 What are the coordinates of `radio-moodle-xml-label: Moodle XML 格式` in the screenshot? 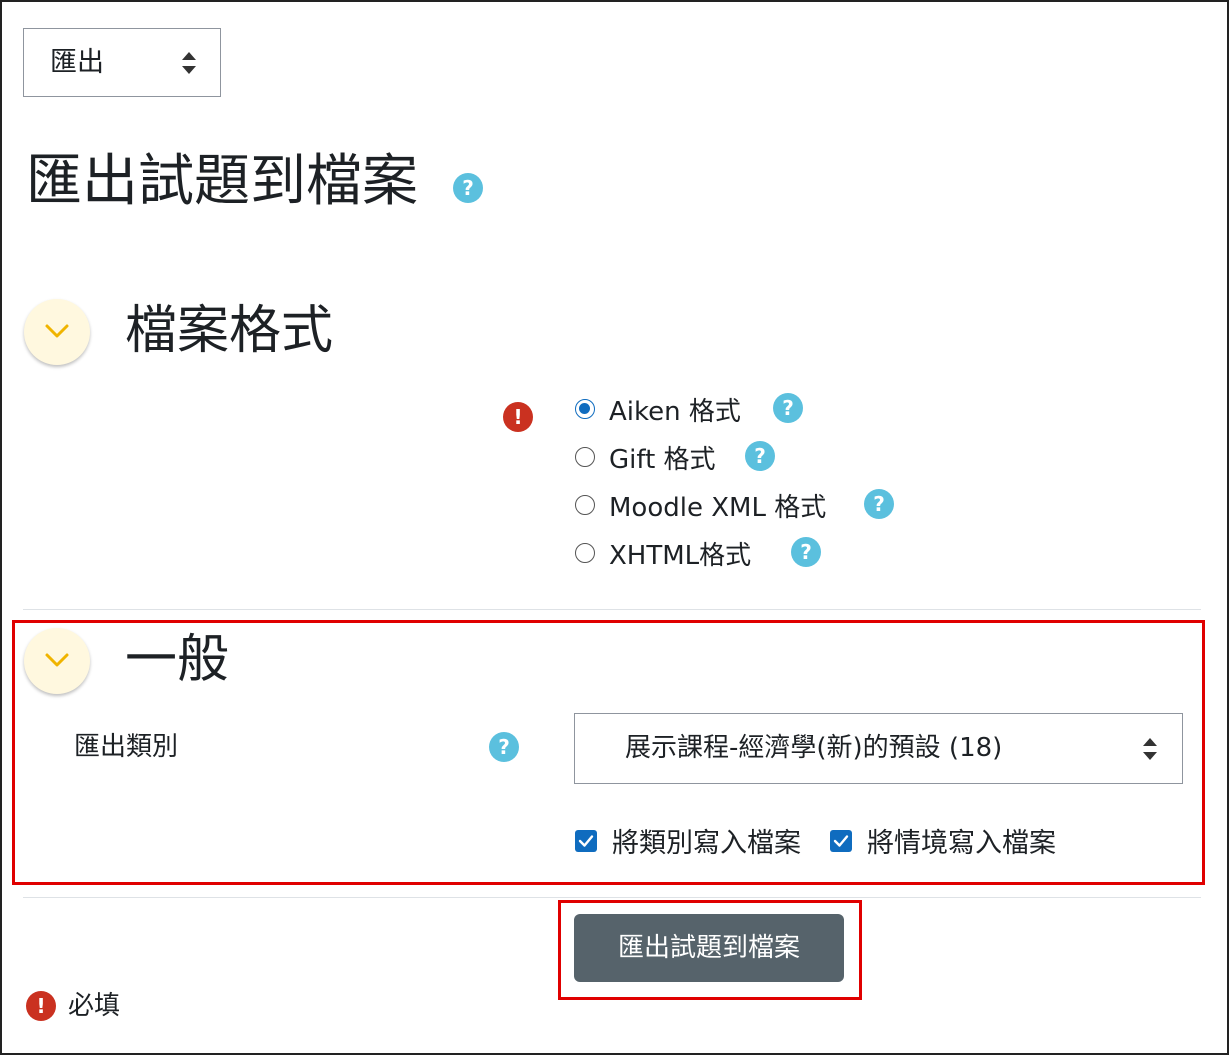 It's located at (717, 508).